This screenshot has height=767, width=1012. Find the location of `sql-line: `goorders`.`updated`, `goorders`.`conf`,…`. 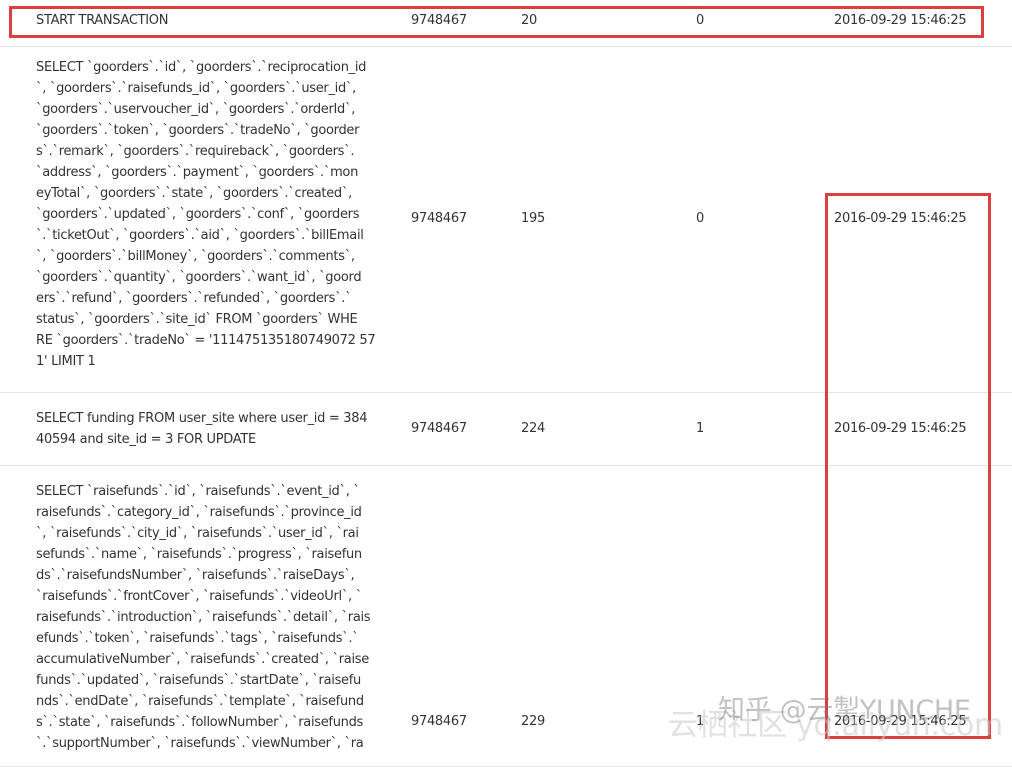

sql-line: `goorders`.`updated`, `goorders`.`conf`,… is located at coordinates (198, 214).